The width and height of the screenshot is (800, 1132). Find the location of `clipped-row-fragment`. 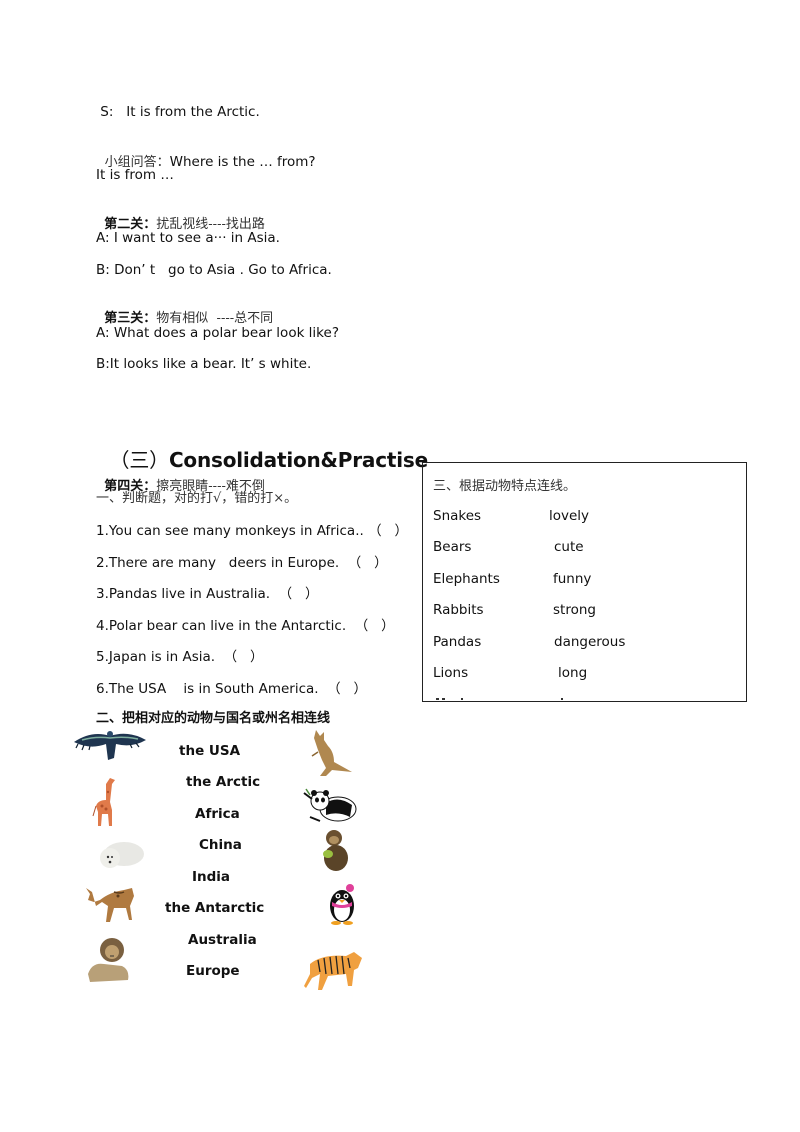

clipped-row-fragment is located at coordinates (583, 699).